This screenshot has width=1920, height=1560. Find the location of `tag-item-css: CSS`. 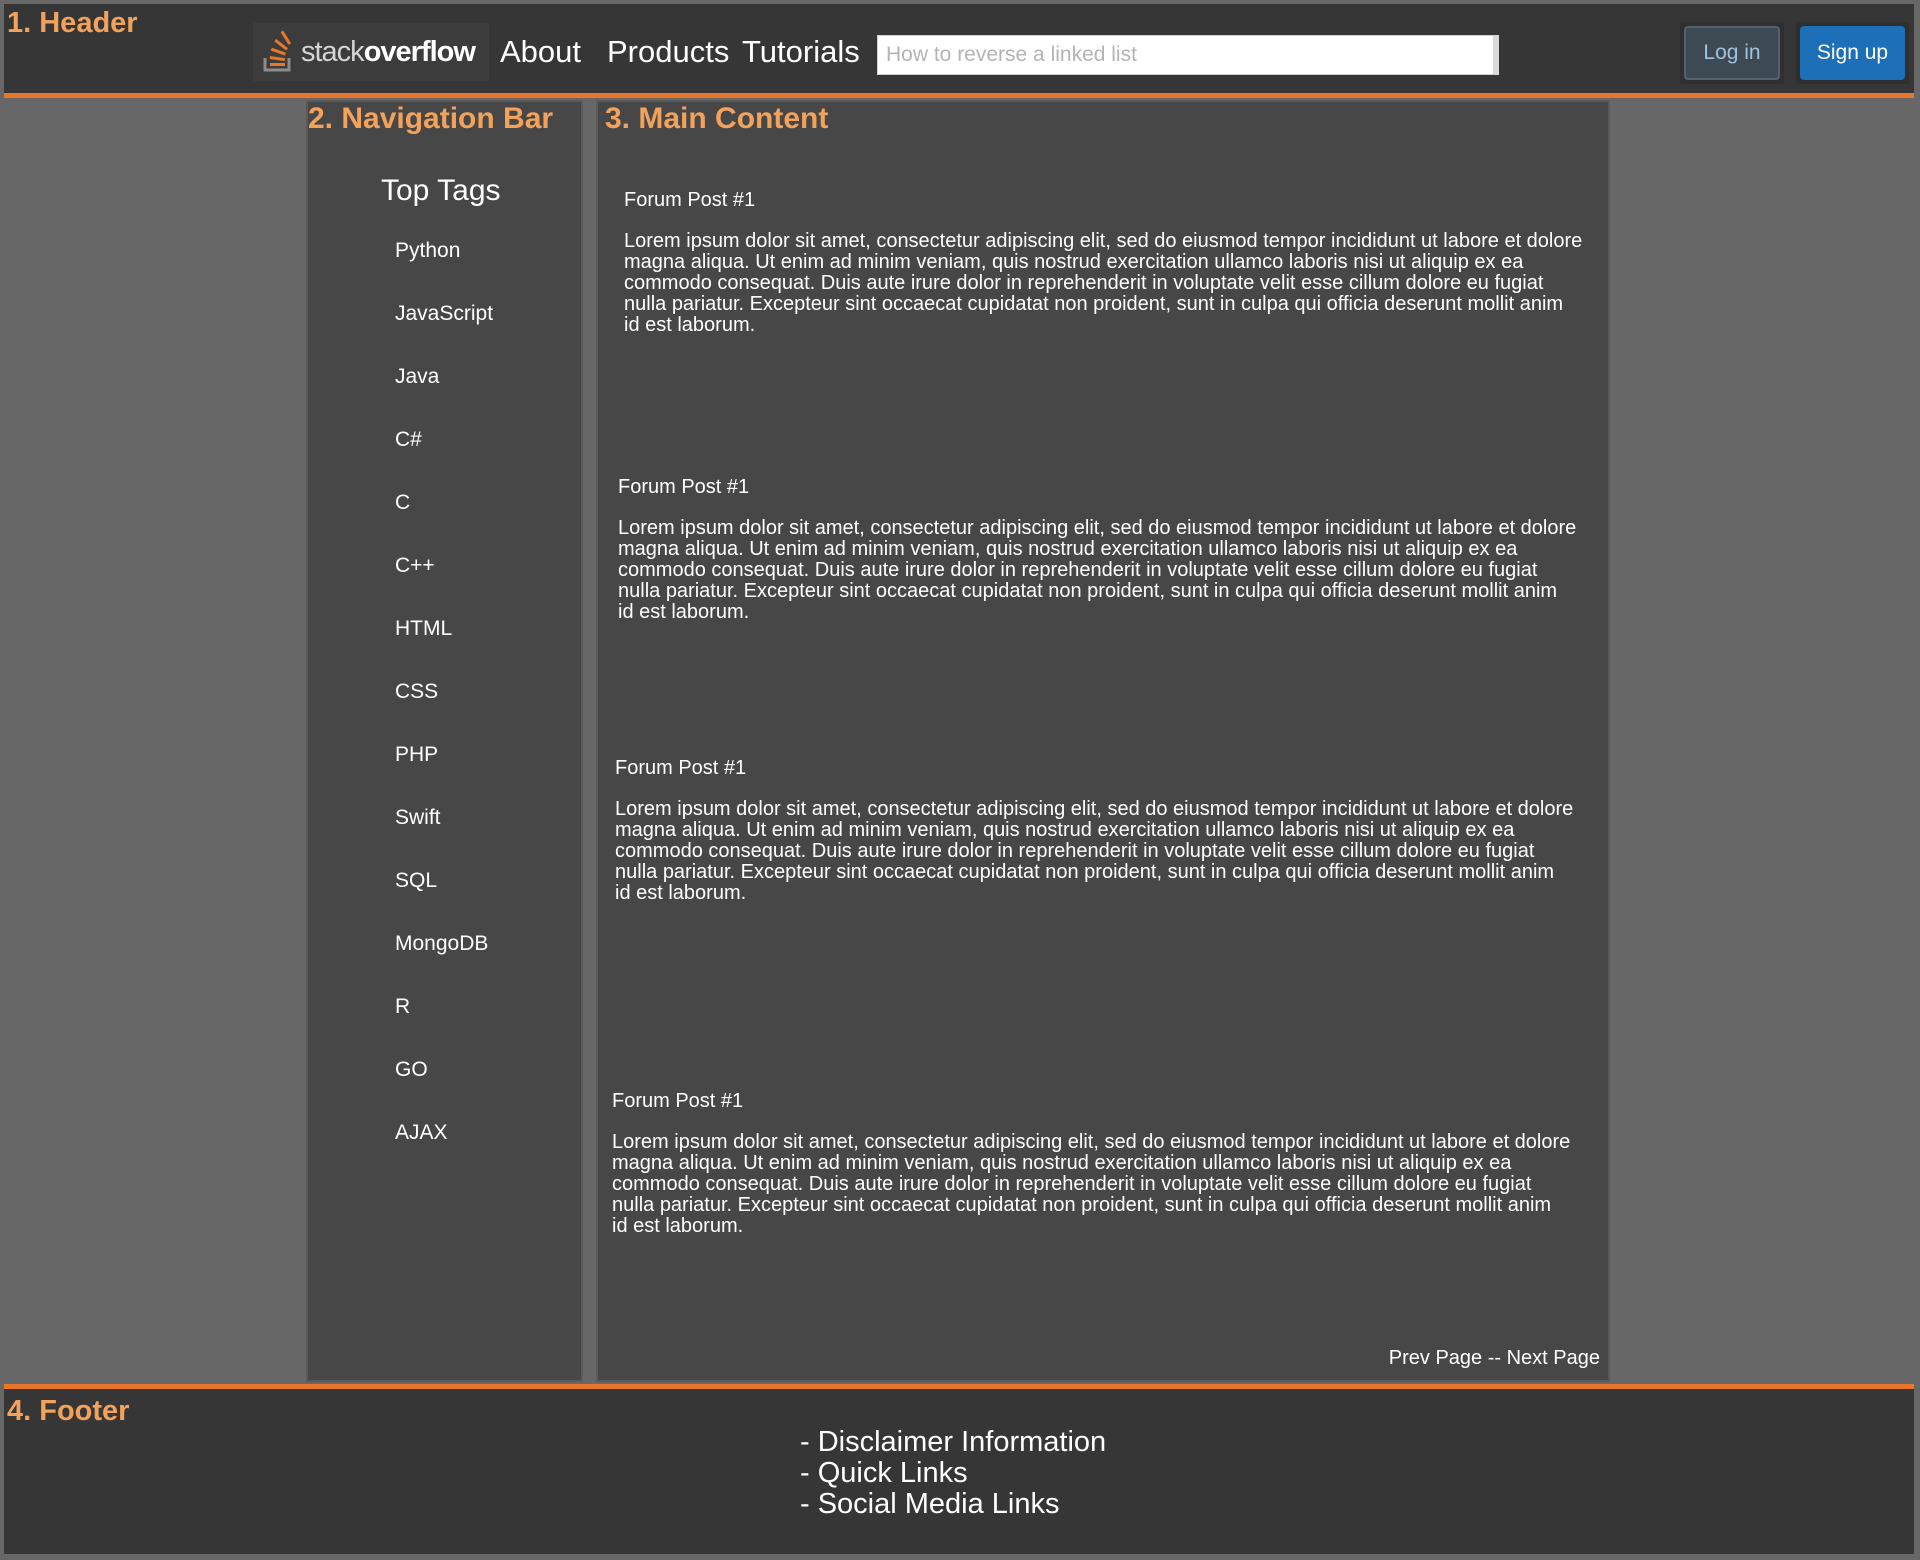

tag-item-css: CSS is located at coordinates (444, 711).